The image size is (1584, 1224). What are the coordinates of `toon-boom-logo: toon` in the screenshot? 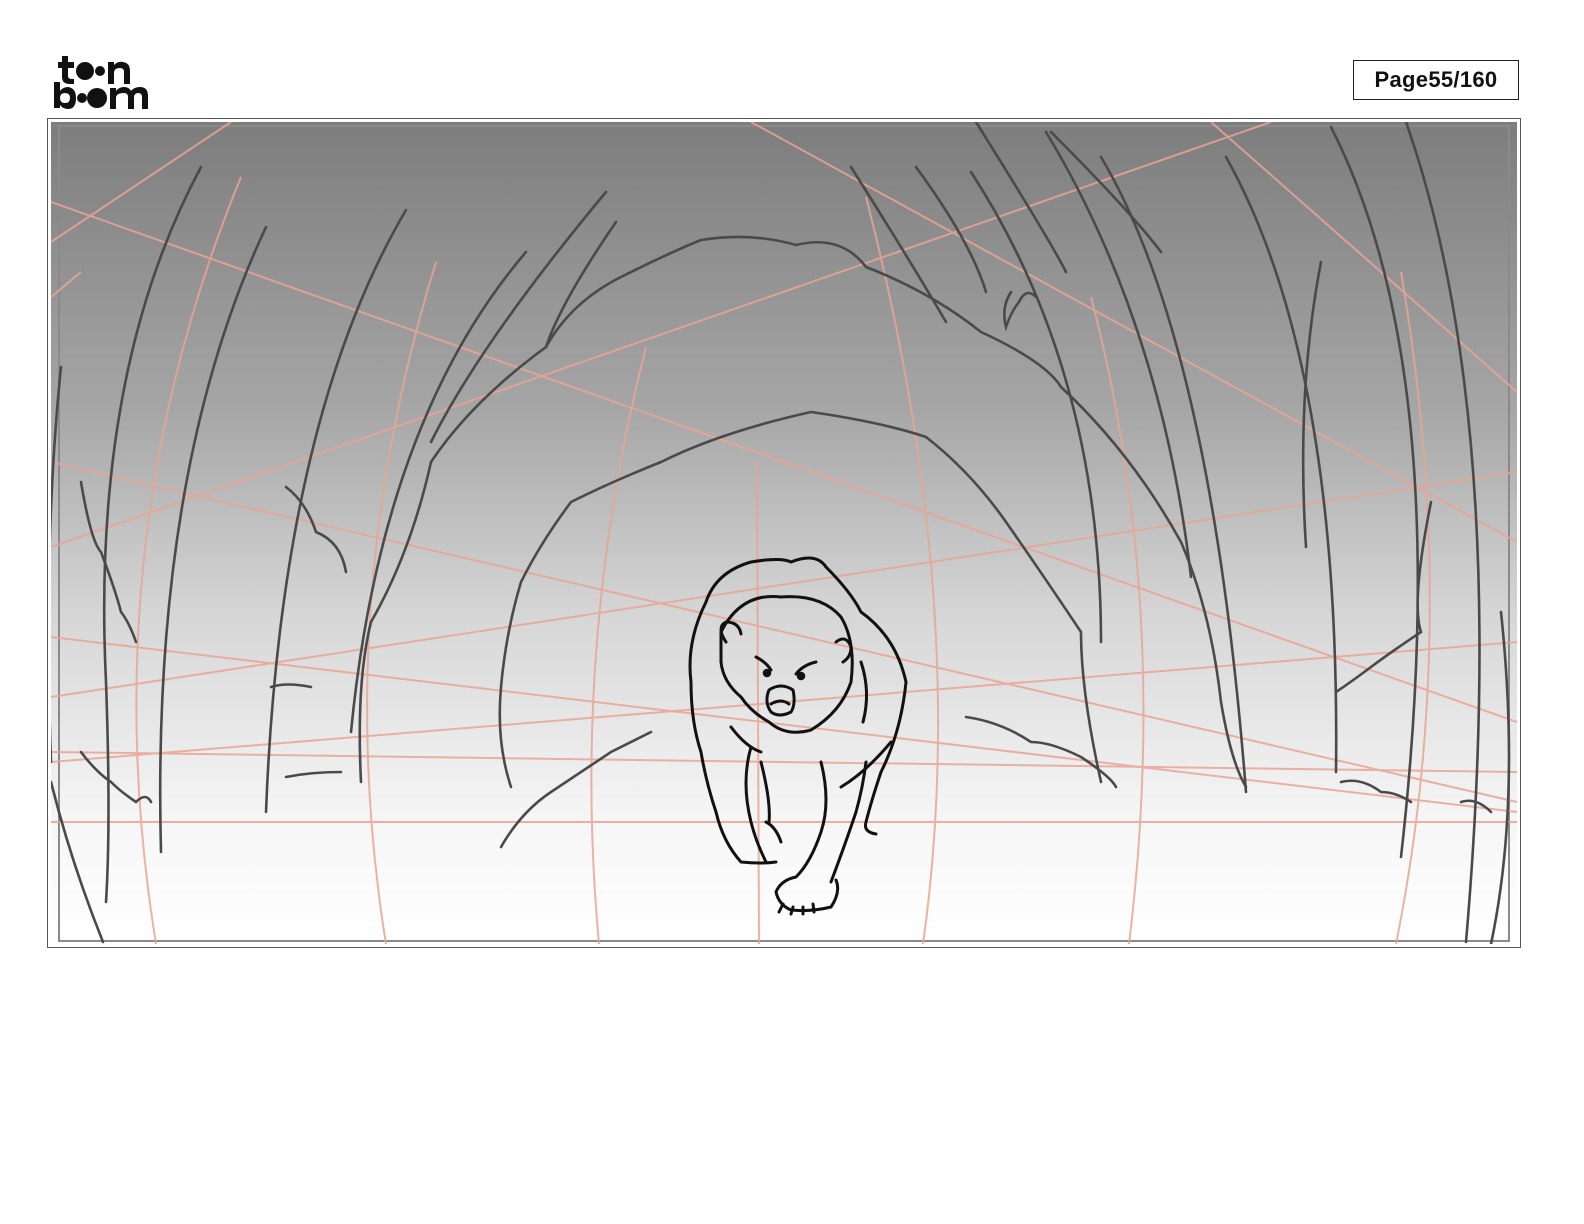 It's located at (108, 82).